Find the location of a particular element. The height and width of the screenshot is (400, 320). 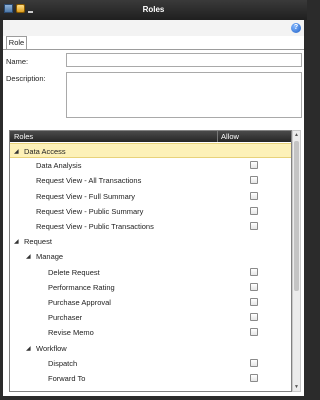

grid-row: Request View - All Transactions is located at coordinates (150, 180).